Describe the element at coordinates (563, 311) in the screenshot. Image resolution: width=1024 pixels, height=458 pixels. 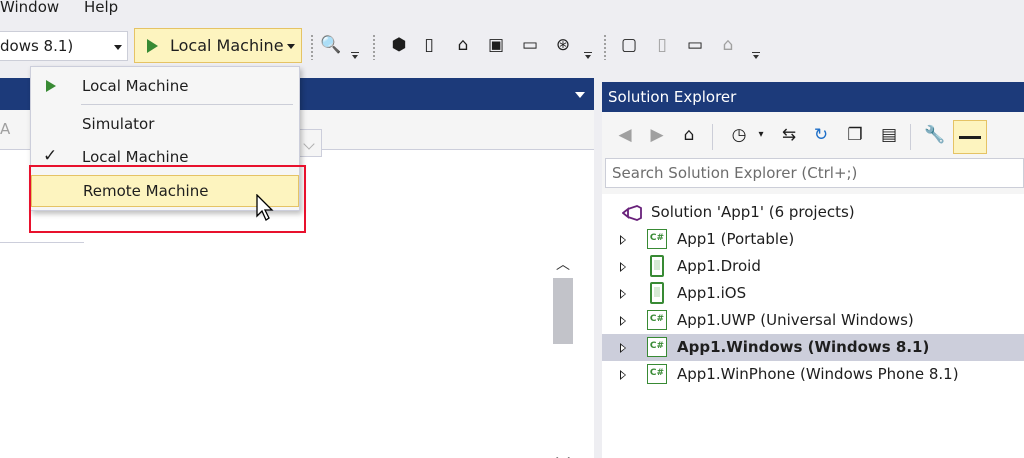
I see `scroll-thumb` at that location.